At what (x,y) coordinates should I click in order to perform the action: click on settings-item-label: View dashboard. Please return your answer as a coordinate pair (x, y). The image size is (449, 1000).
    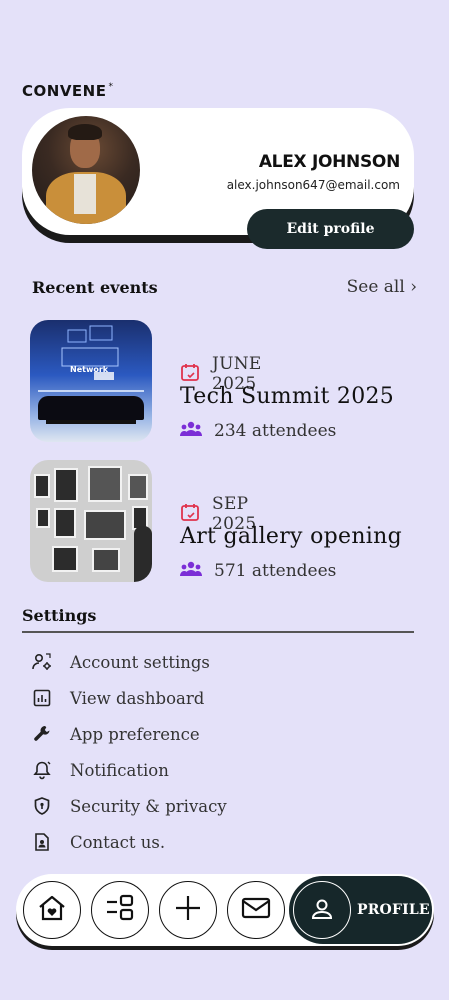
    Looking at the image, I should click on (137, 698).